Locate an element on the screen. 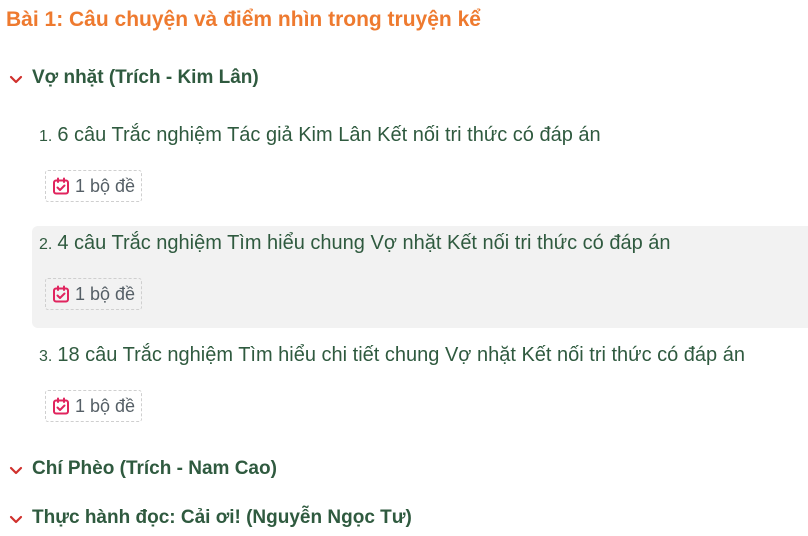 The width and height of the screenshot is (808, 536). item-number: 2. is located at coordinates (46, 244).